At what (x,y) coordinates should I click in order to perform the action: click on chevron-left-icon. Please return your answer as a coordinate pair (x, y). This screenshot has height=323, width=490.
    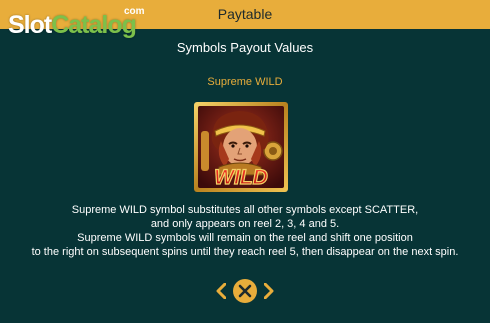
    Looking at the image, I should click on (221, 291).